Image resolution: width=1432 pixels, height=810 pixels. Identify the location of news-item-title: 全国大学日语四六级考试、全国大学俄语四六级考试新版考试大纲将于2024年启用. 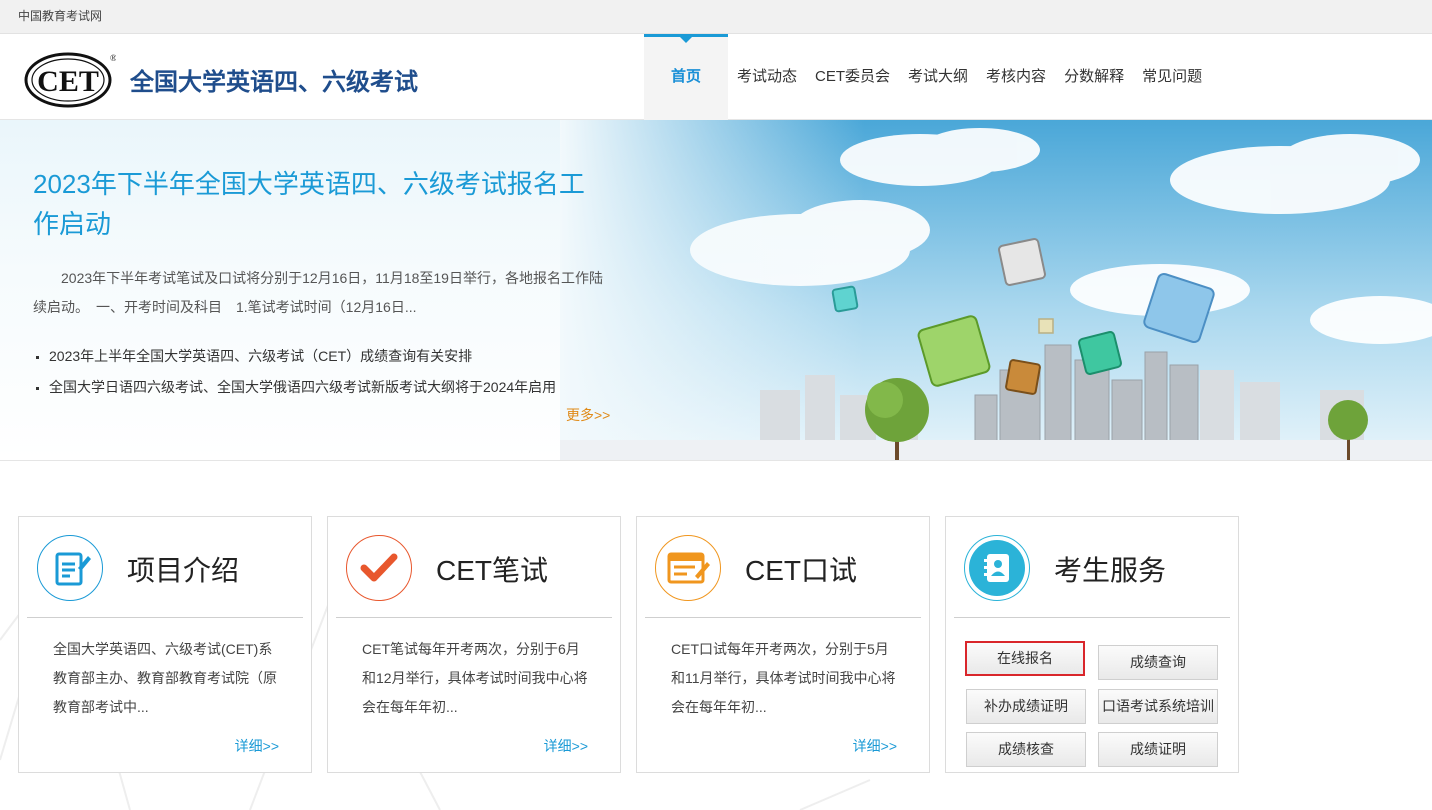
(303, 387).